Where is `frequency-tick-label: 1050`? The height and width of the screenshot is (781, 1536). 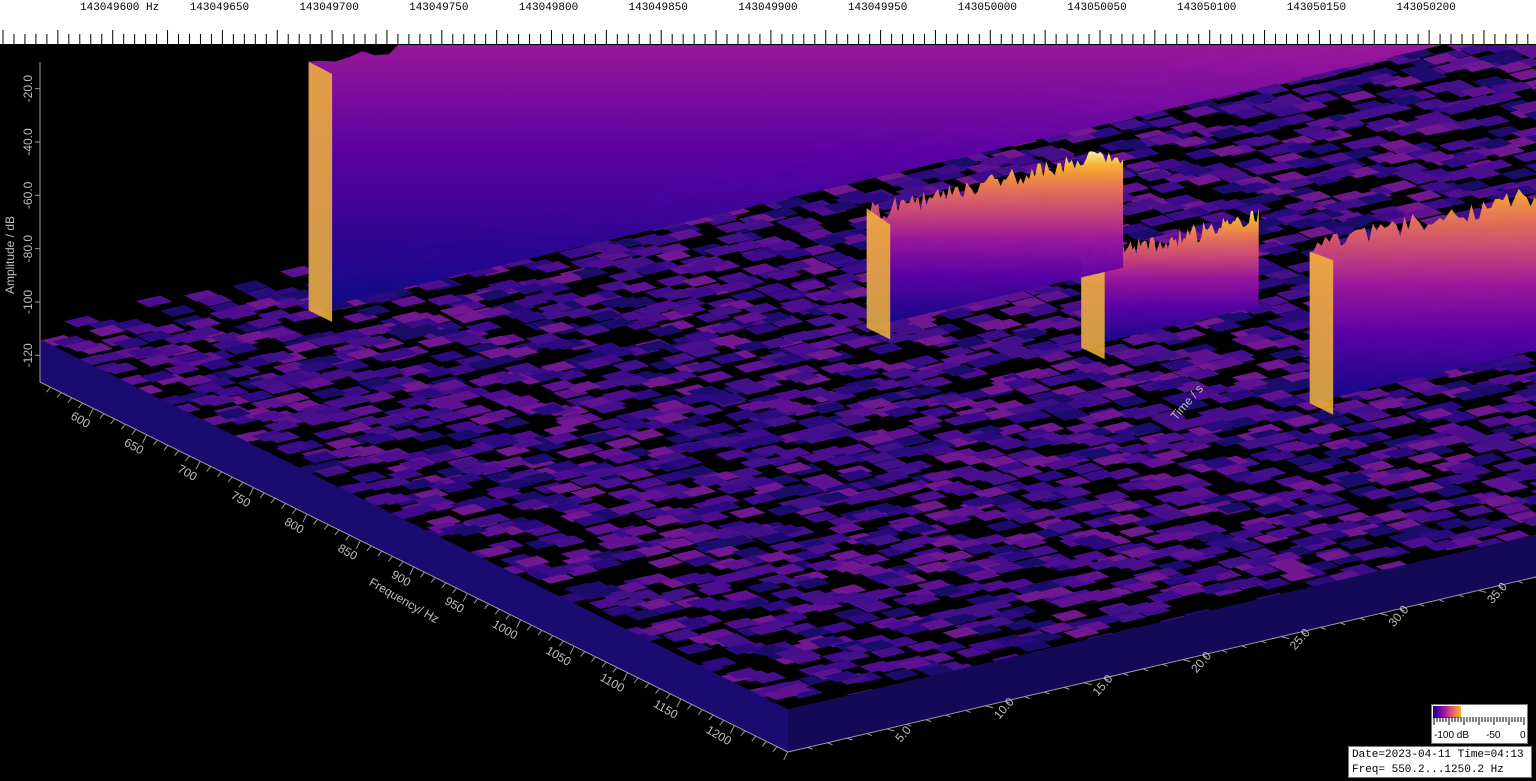 frequency-tick-label: 1050 is located at coordinates (558, 656).